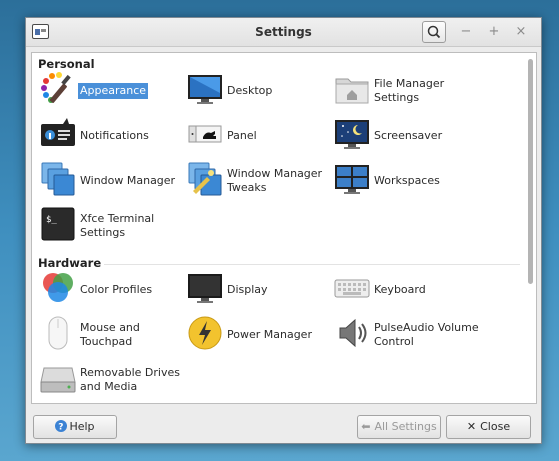  I want to click on help-button-label: Help, so click(82, 426).